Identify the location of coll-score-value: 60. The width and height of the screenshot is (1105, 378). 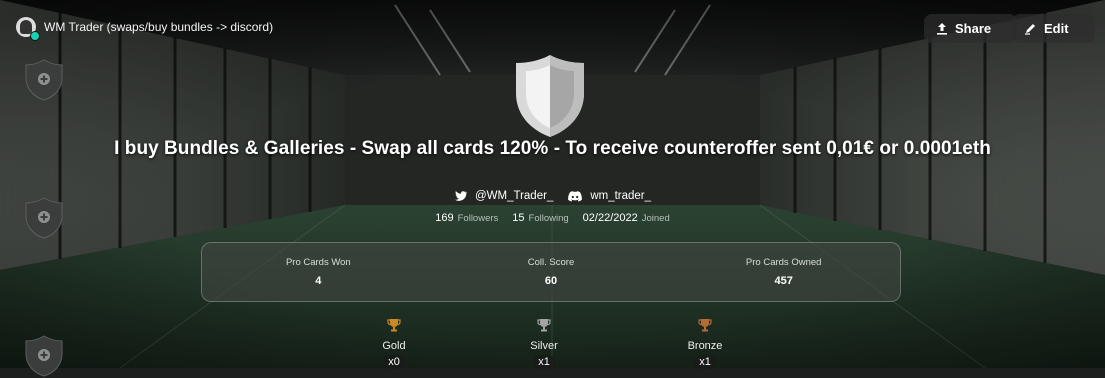
(551, 281).